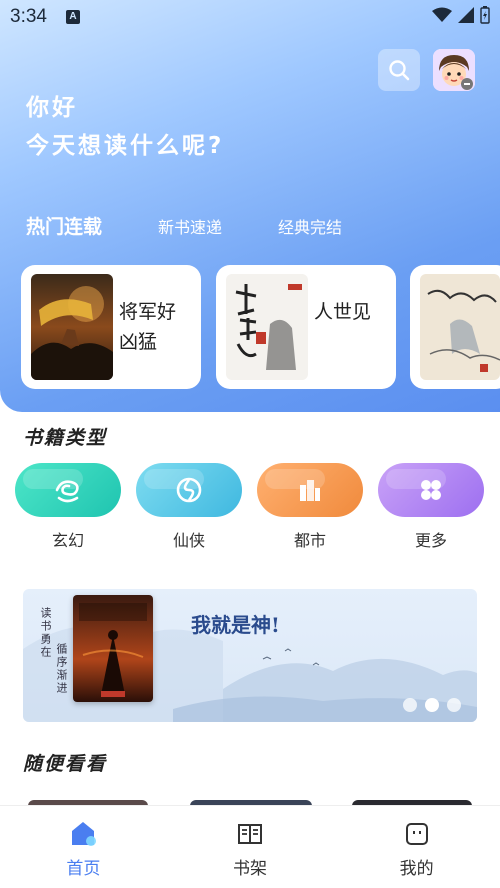 This screenshot has width=500, height=888. What do you see at coordinates (343, 312) in the screenshot?
I see `featured-book-title: 人世见` at bounding box center [343, 312].